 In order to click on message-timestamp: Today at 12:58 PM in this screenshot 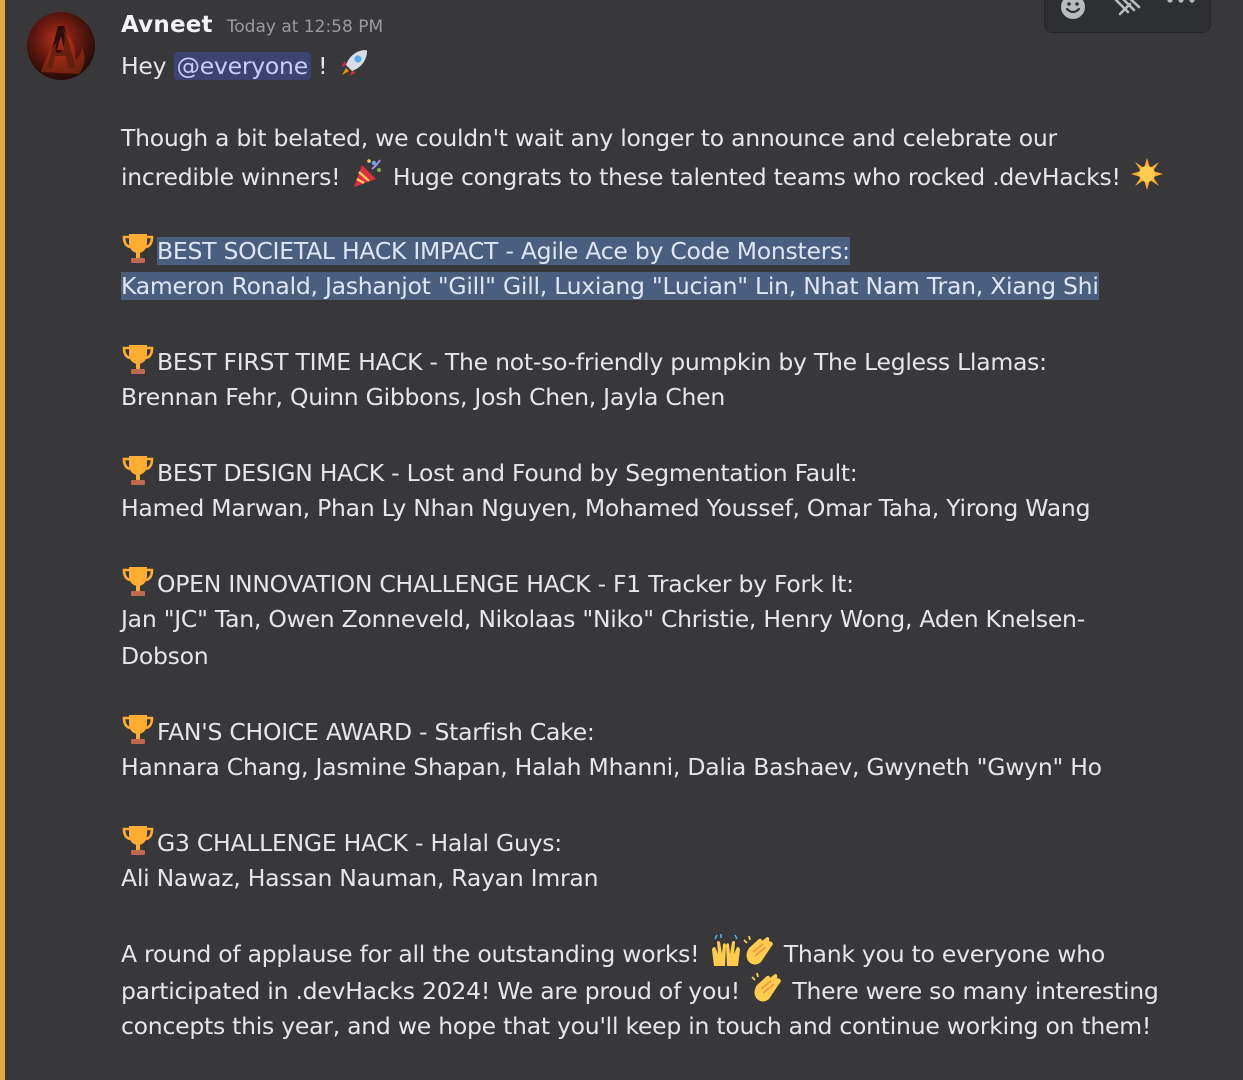, I will do `click(305, 27)`.